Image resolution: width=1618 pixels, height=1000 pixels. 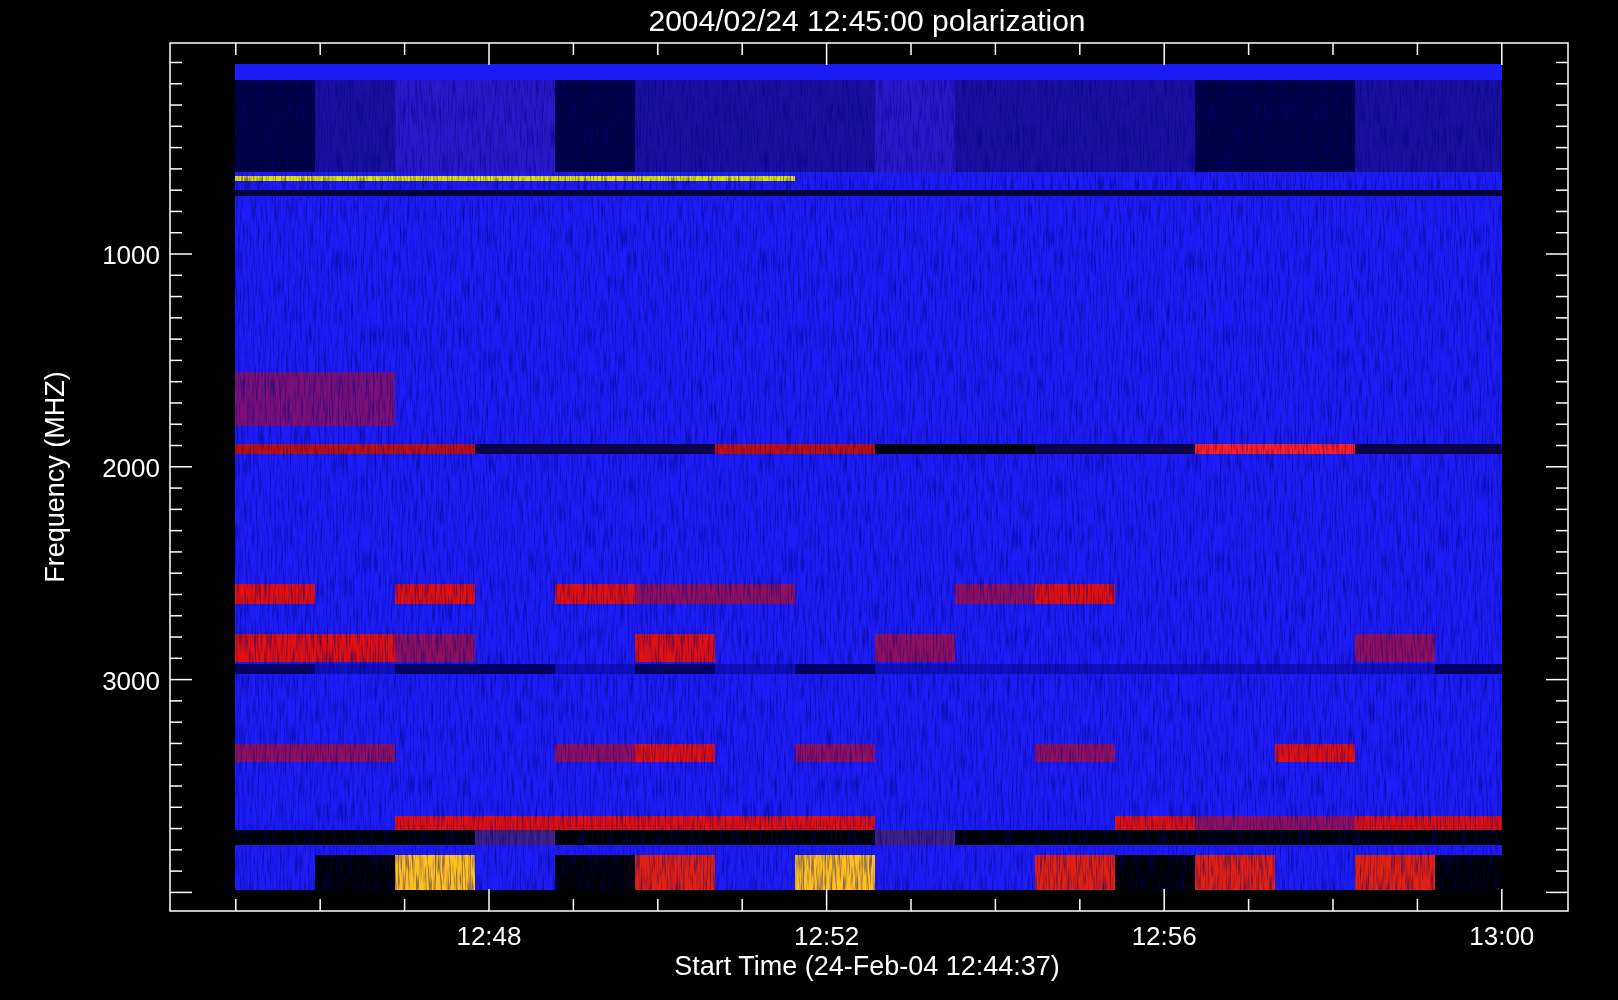 What do you see at coordinates (55, 477) in the screenshot?
I see `y-axis-label: Frequency (MHZ)` at bounding box center [55, 477].